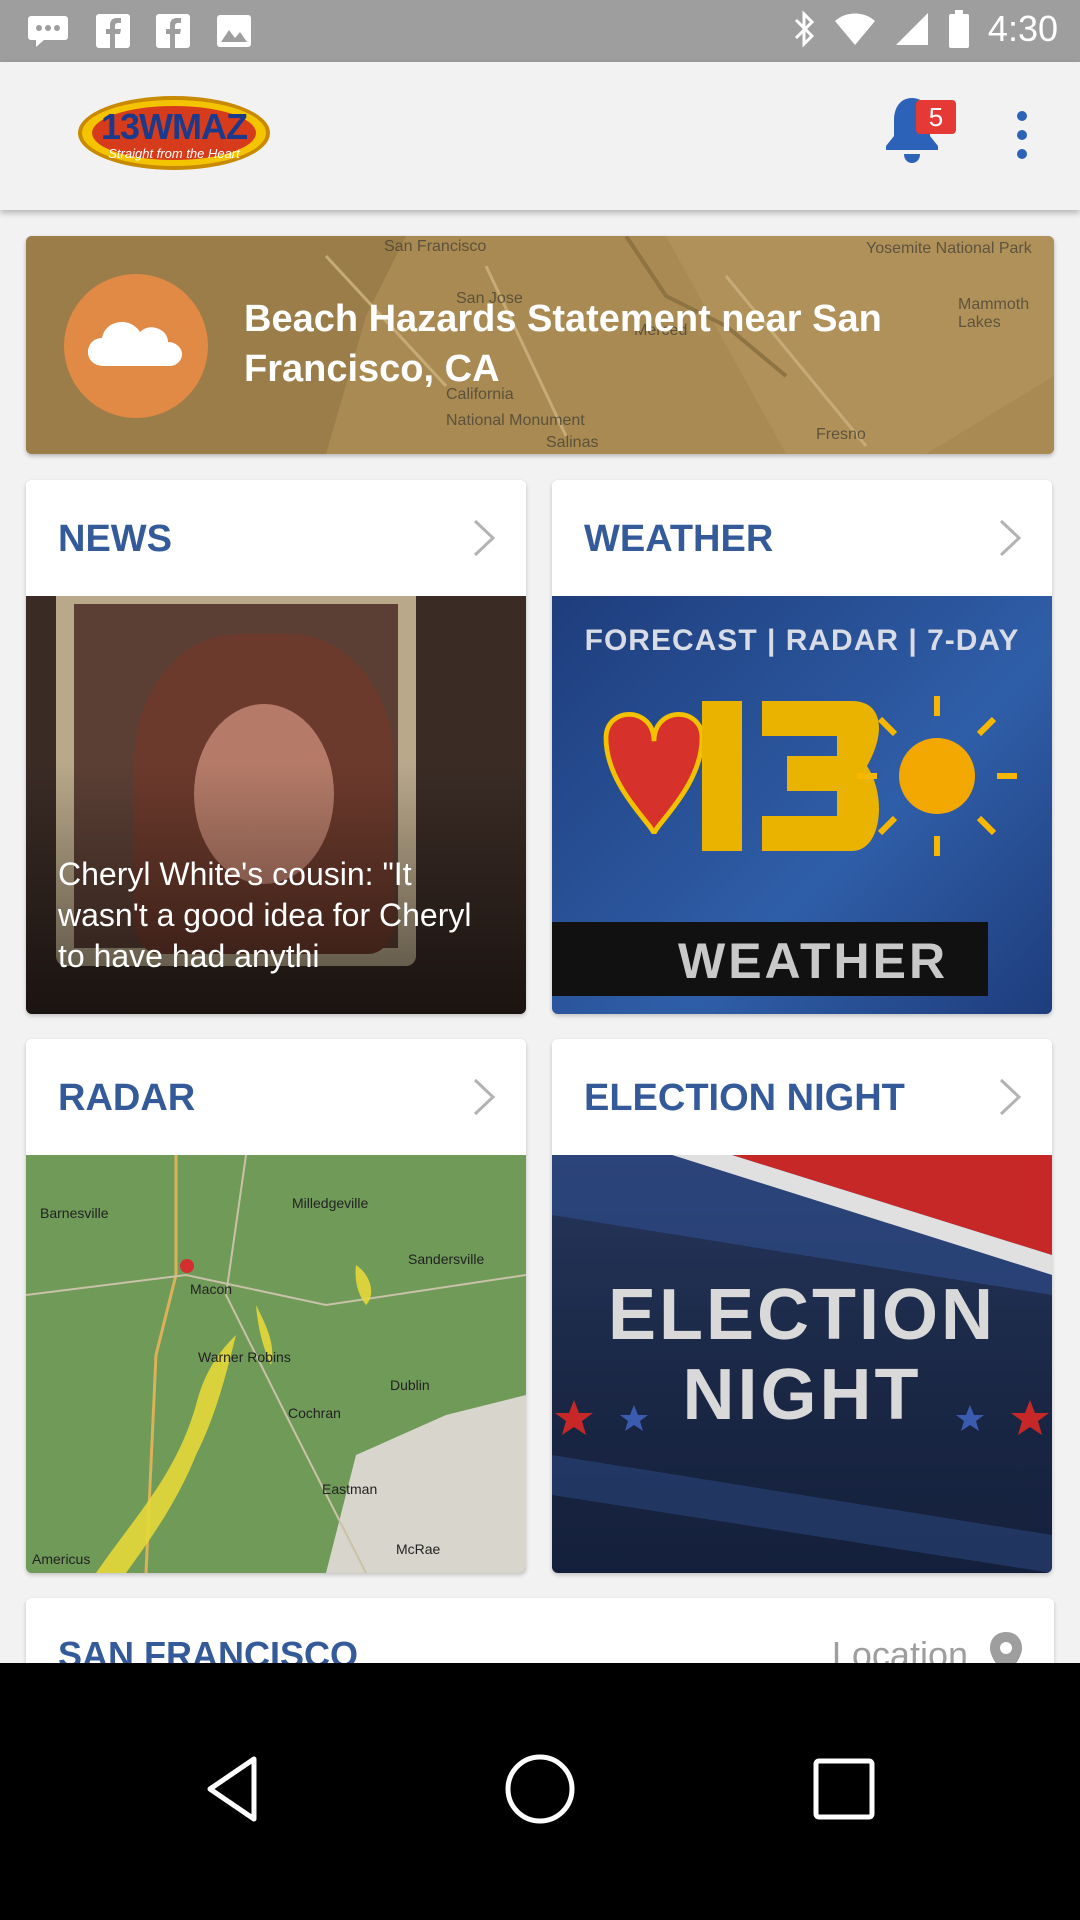  Describe the element at coordinates (330, 1203) in the screenshot. I see `map-label: Milledgeville` at that location.